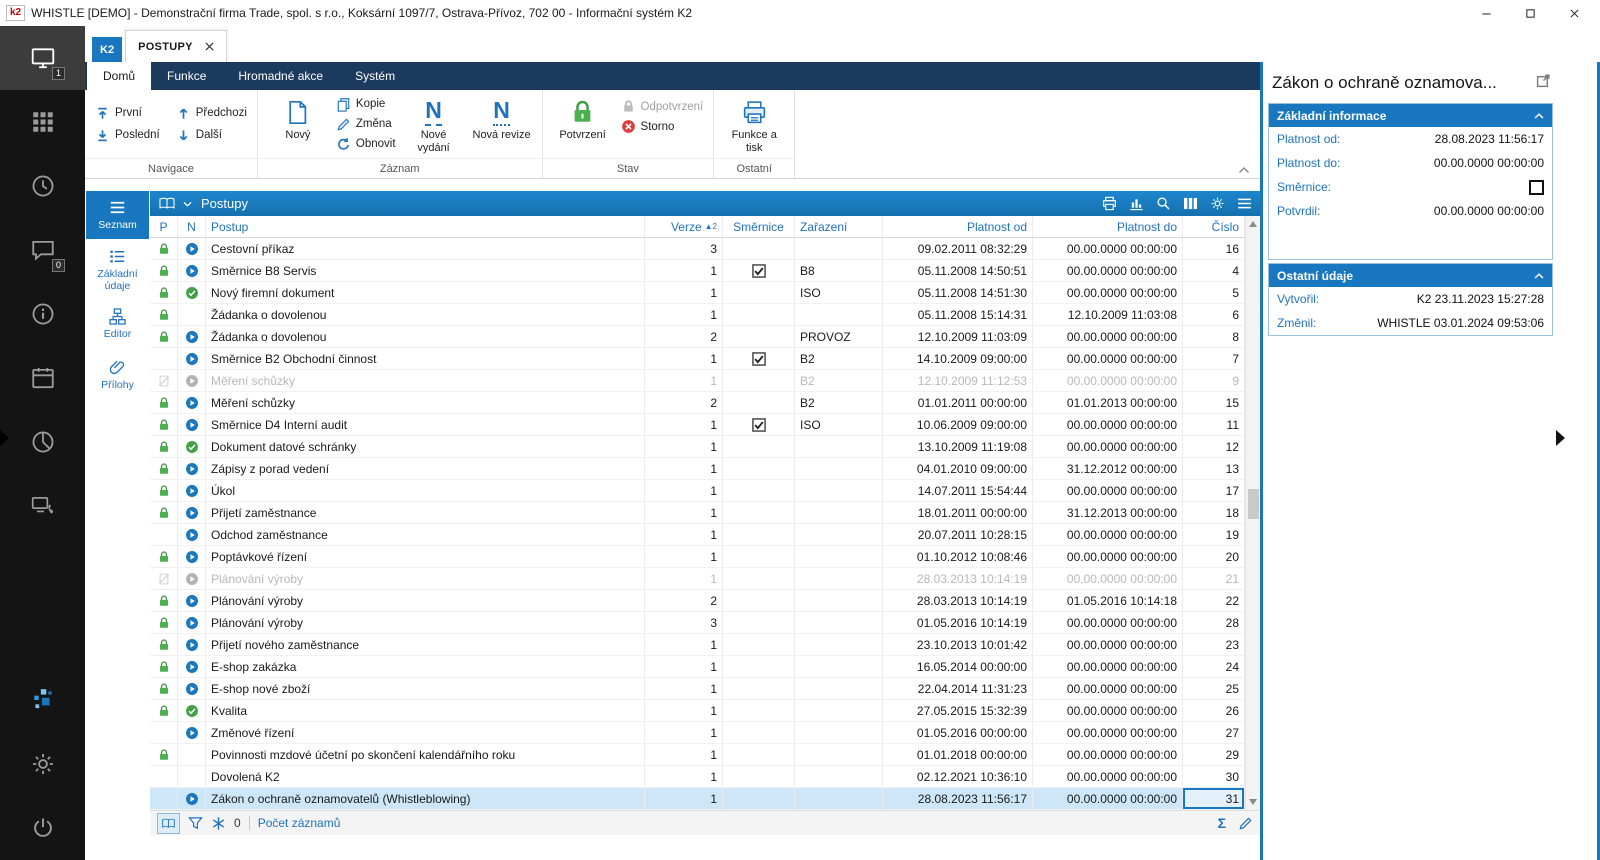 The image size is (1600, 860). Describe the element at coordinates (1253, 504) in the screenshot. I see `scrollbar-thumb` at that location.